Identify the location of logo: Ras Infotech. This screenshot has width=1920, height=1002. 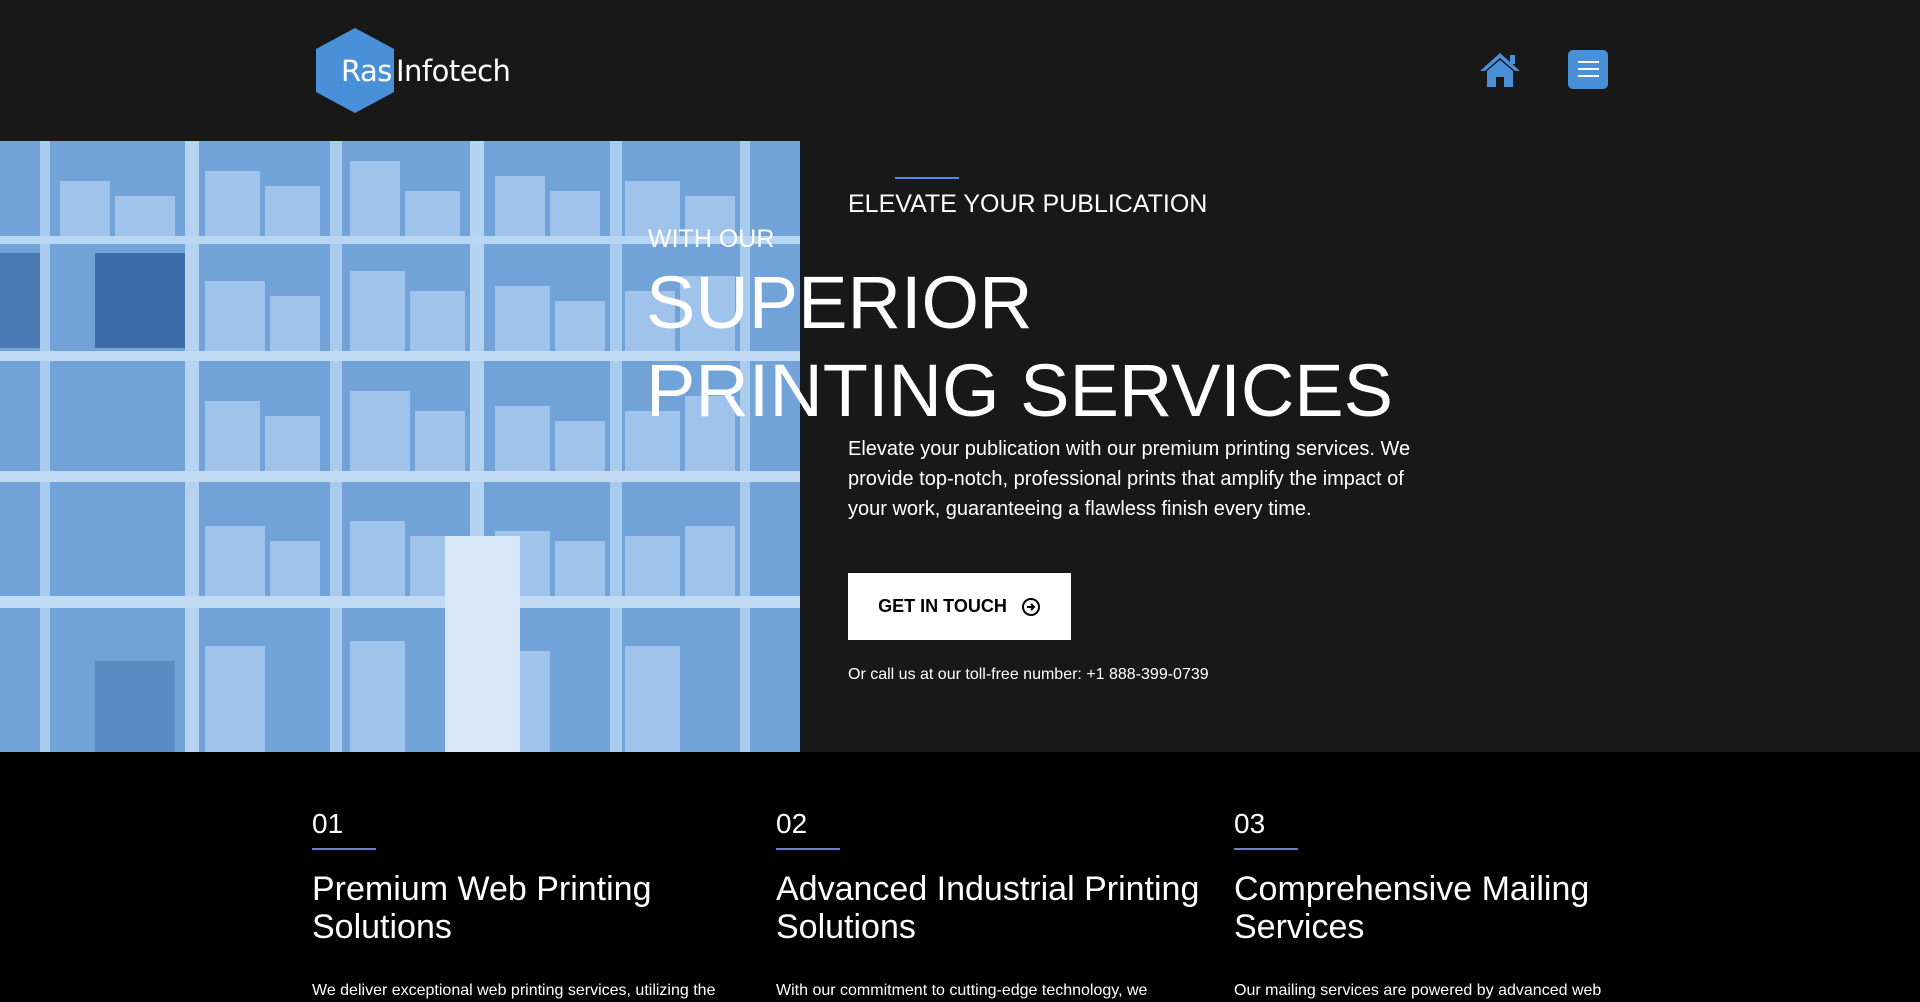
(413, 70).